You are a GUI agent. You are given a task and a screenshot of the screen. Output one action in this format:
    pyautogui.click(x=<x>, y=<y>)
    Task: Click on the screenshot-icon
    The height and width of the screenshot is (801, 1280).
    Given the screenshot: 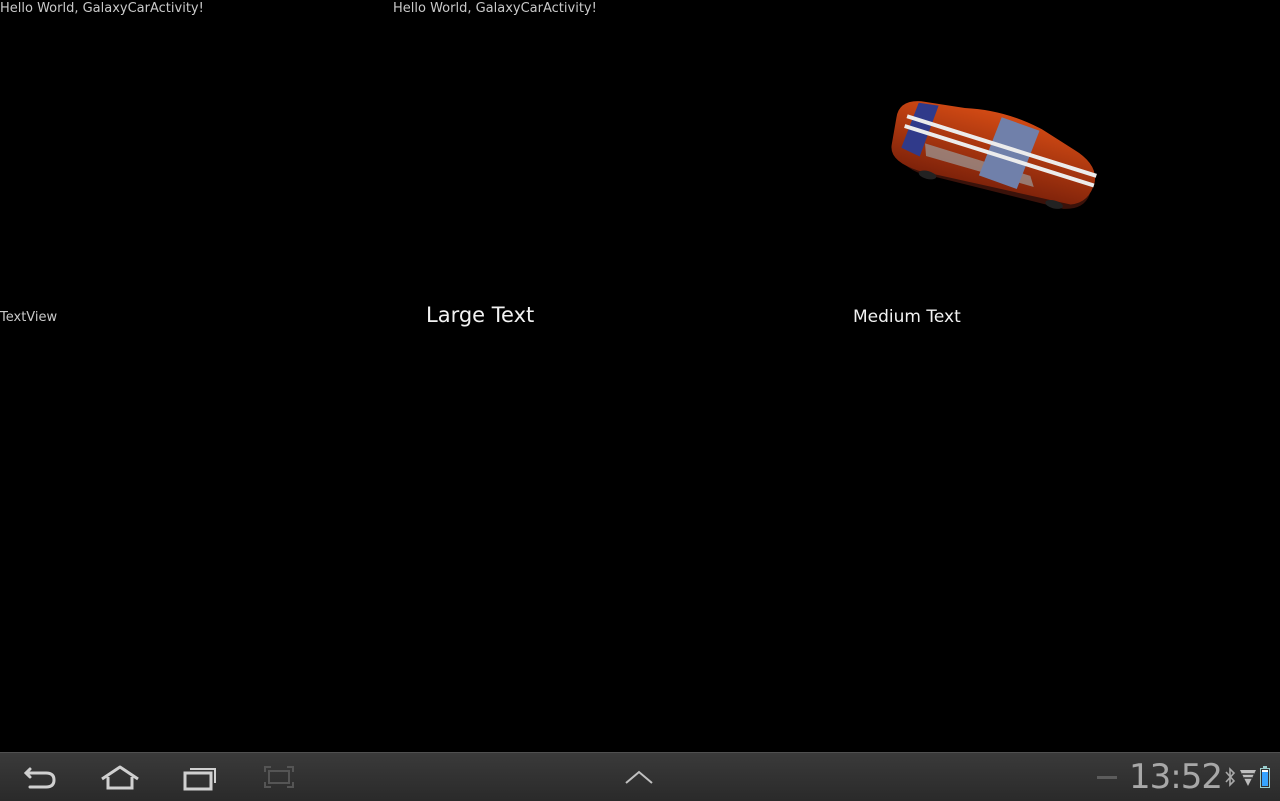 What is the action you would take?
    pyautogui.click(x=279, y=777)
    